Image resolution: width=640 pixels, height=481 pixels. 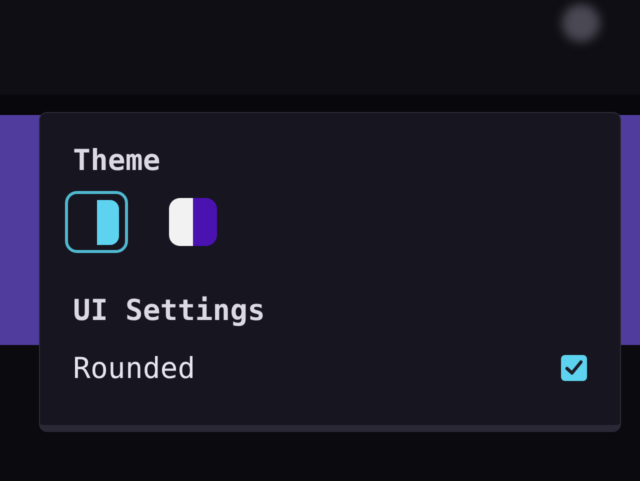 I want to click on section-title: UI Settings, so click(x=169, y=310).